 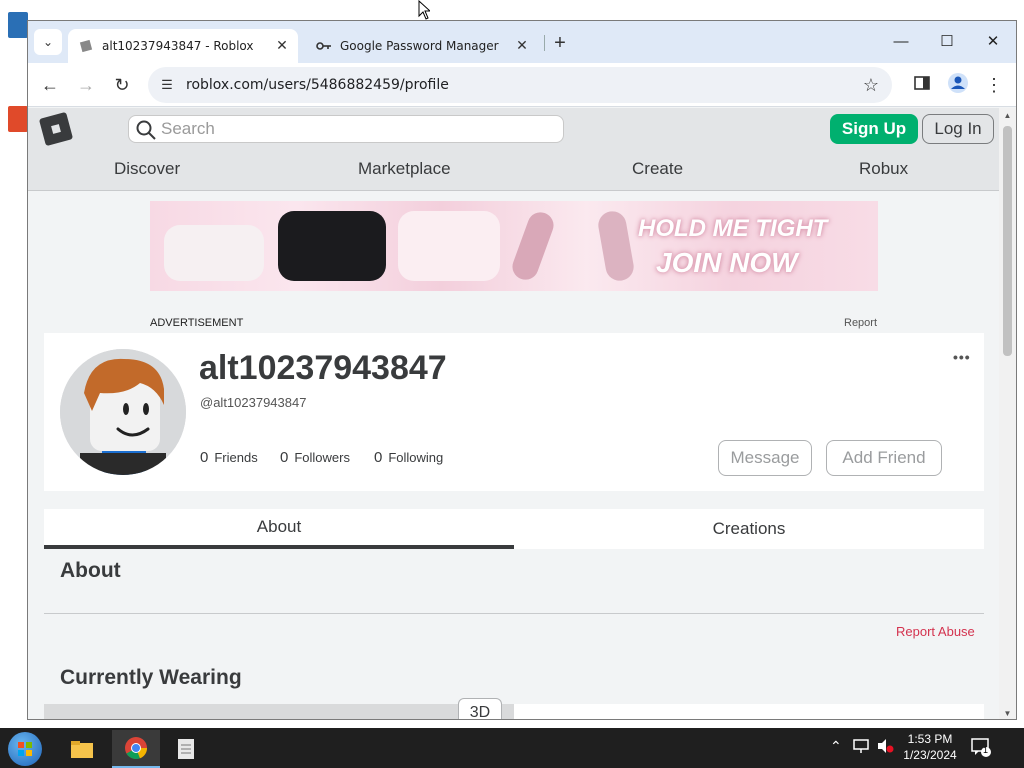 I want to click on tab-roblox: alt10237943847 - Roblox ✕, so click(x=183, y=46).